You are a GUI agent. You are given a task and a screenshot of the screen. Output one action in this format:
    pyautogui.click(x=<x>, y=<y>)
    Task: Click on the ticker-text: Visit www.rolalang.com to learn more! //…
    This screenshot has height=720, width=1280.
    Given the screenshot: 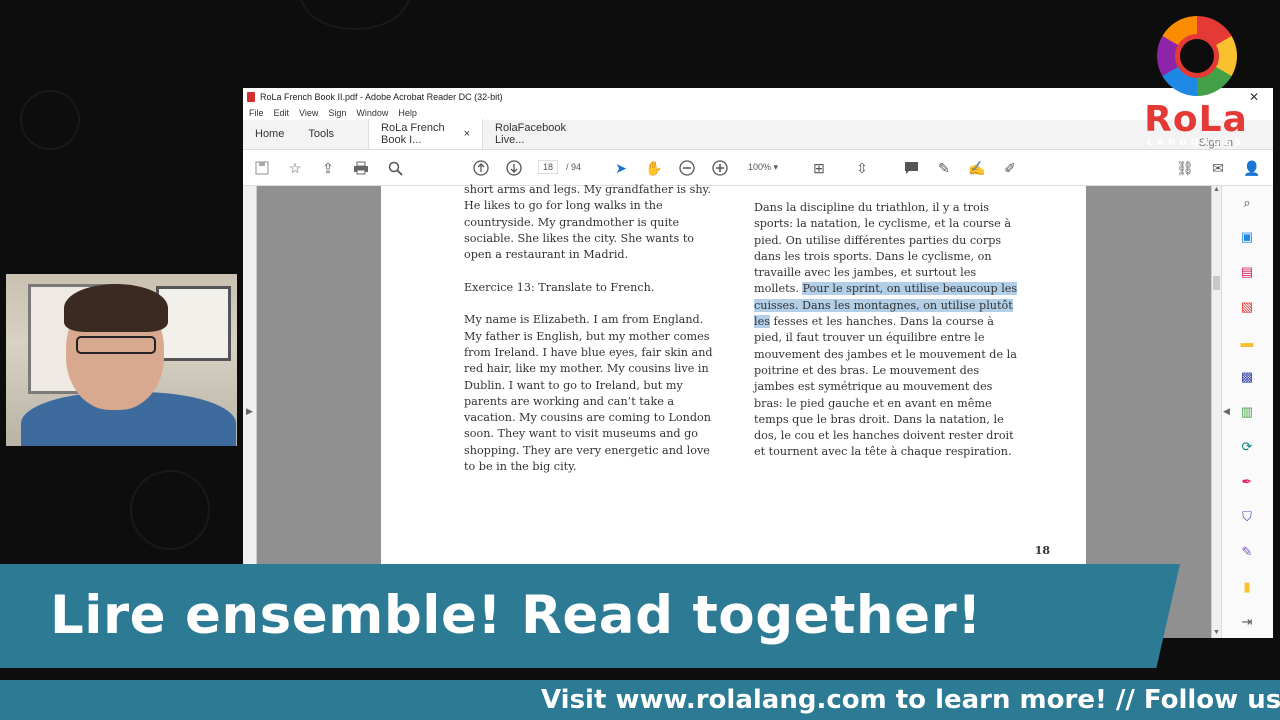 What is the action you would take?
    pyautogui.click(x=910, y=700)
    